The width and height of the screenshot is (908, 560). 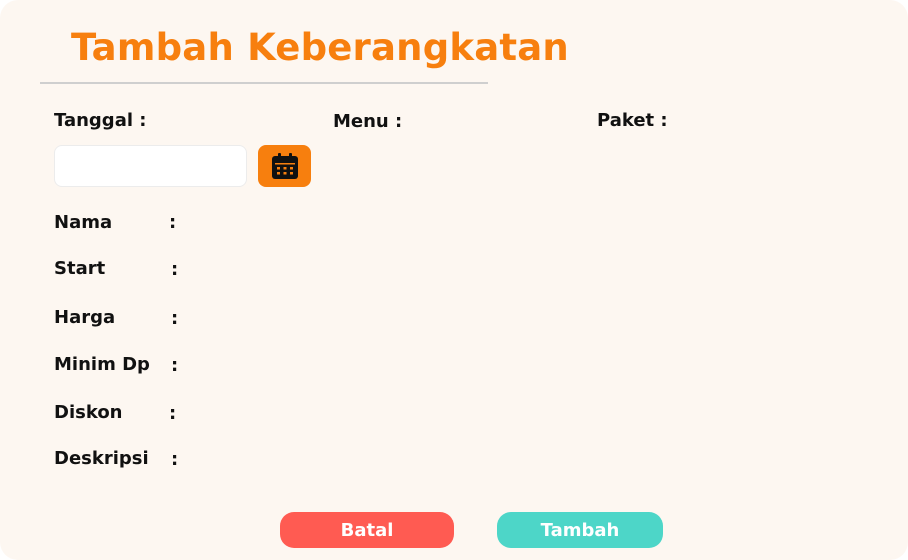 What do you see at coordinates (173, 413) in the screenshot?
I see `diskon-colon: :` at bounding box center [173, 413].